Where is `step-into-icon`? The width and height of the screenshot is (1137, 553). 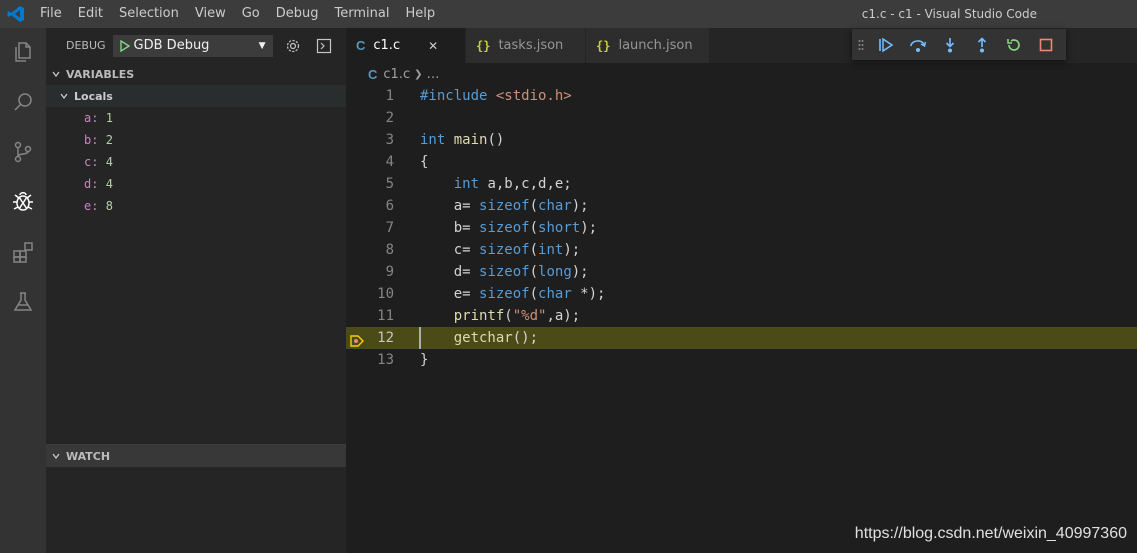 step-into-icon is located at coordinates (950, 45).